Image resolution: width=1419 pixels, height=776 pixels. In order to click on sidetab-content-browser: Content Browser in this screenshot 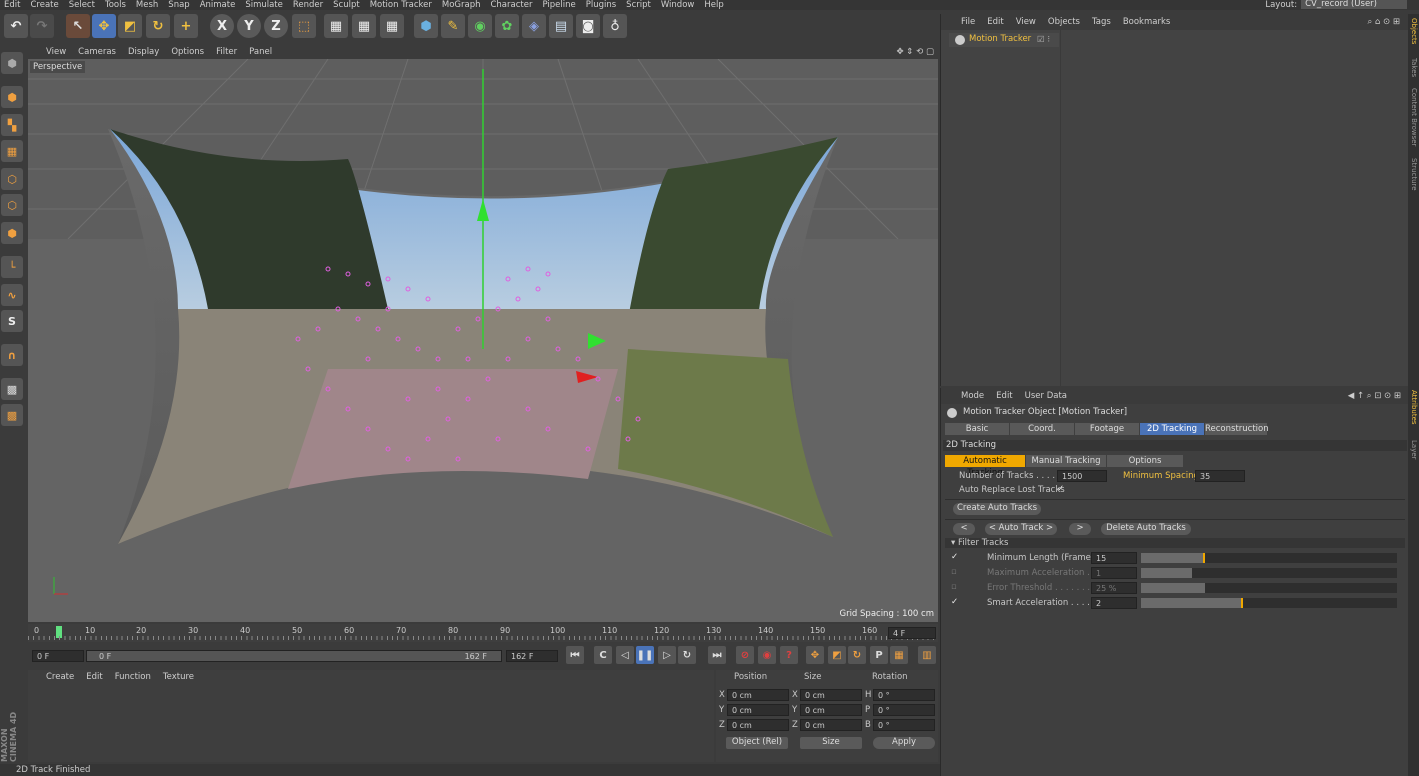, I will do `click(1413, 117)`.